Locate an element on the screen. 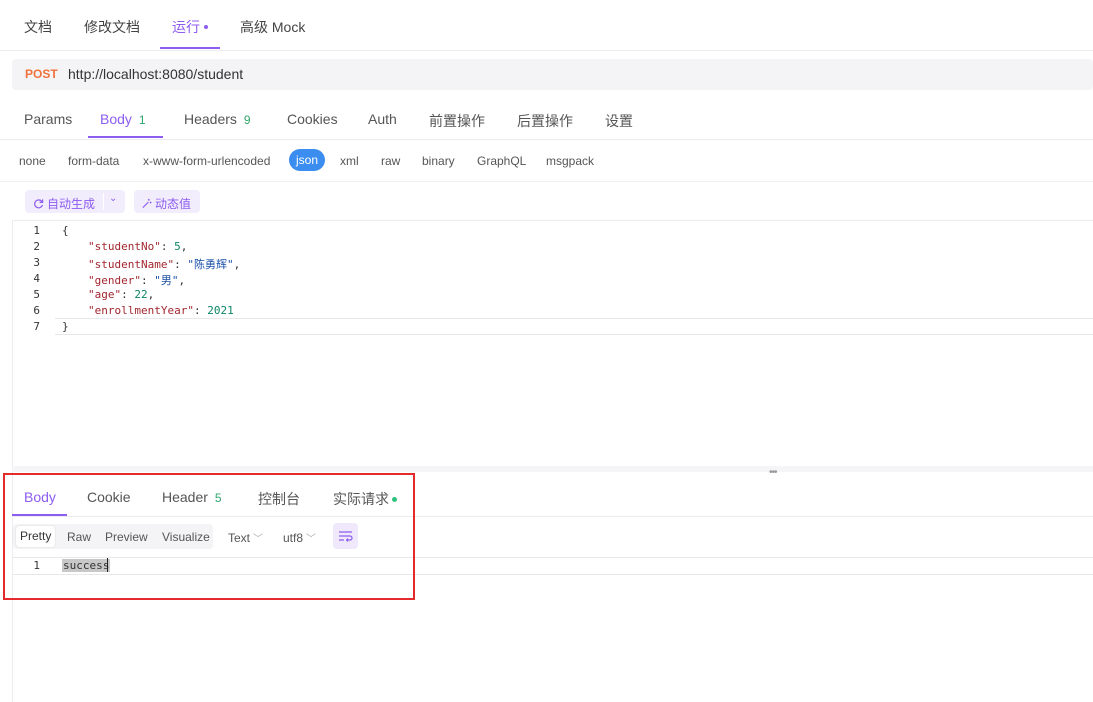 This screenshot has width=1093, height=702. tab-body: Body 1 is located at coordinates (123, 119).